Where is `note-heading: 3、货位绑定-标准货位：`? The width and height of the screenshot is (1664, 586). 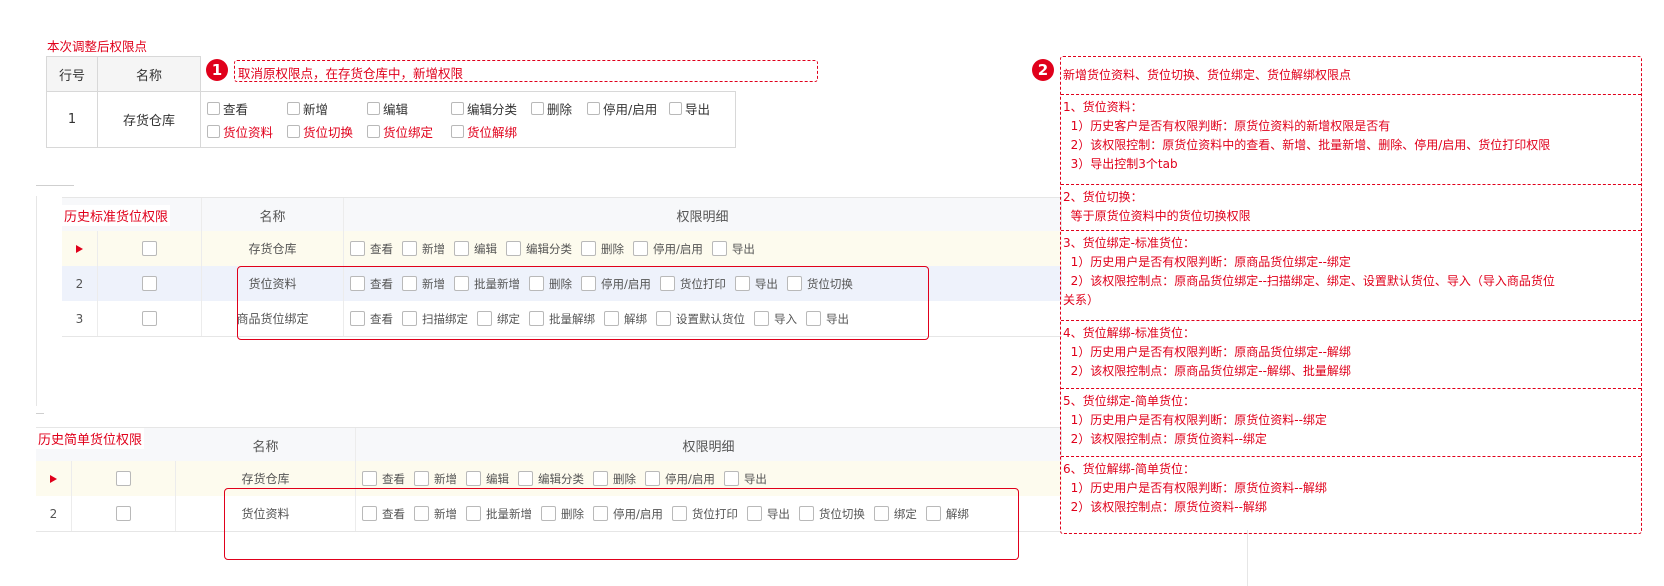 note-heading: 3、货位绑定-标准货位： is located at coordinates (1129, 243).